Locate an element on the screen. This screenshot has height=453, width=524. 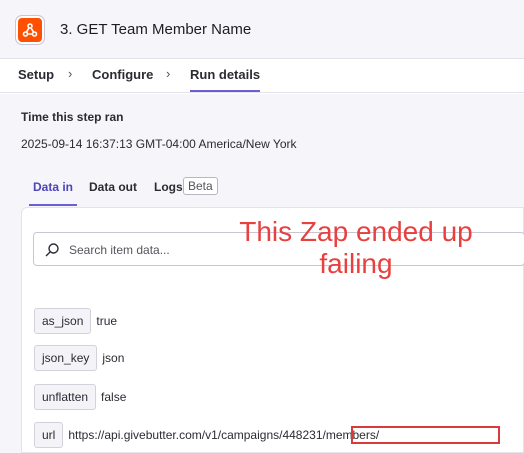
list-item: json_key json is located at coordinates (79, 358).